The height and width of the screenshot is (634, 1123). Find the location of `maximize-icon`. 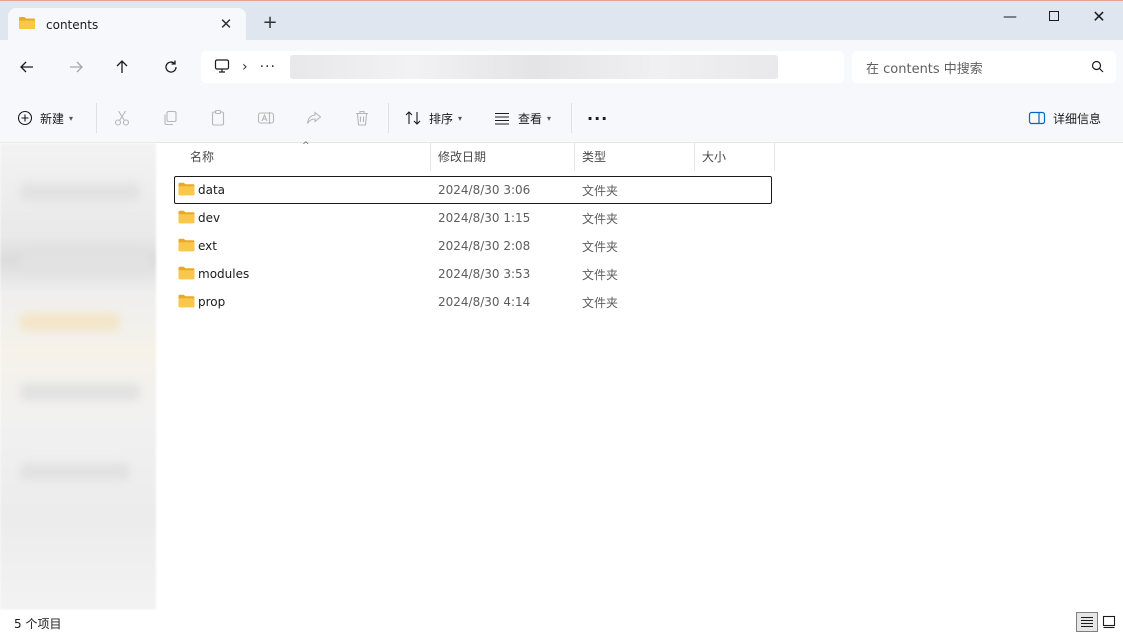

maximize-icon is located at coordinates (1054, 15).